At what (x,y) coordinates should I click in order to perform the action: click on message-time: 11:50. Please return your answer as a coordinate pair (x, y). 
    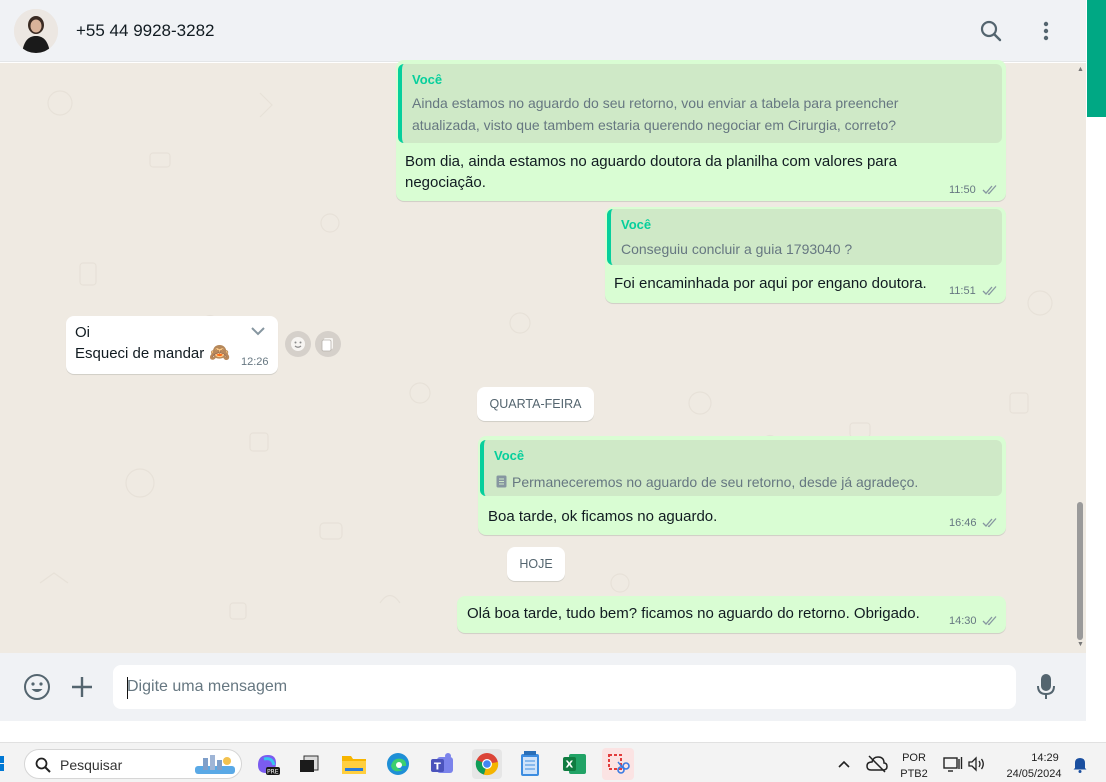
    Looking at the image, I should click on (962, 190).